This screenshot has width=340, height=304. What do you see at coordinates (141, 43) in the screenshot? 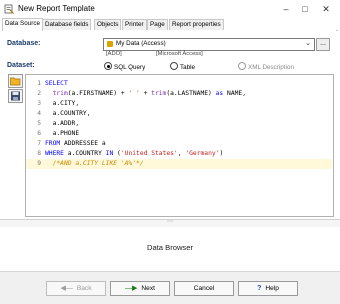
I see `database-selected-value: My Data (Access)` at bounding box center [141, 43].